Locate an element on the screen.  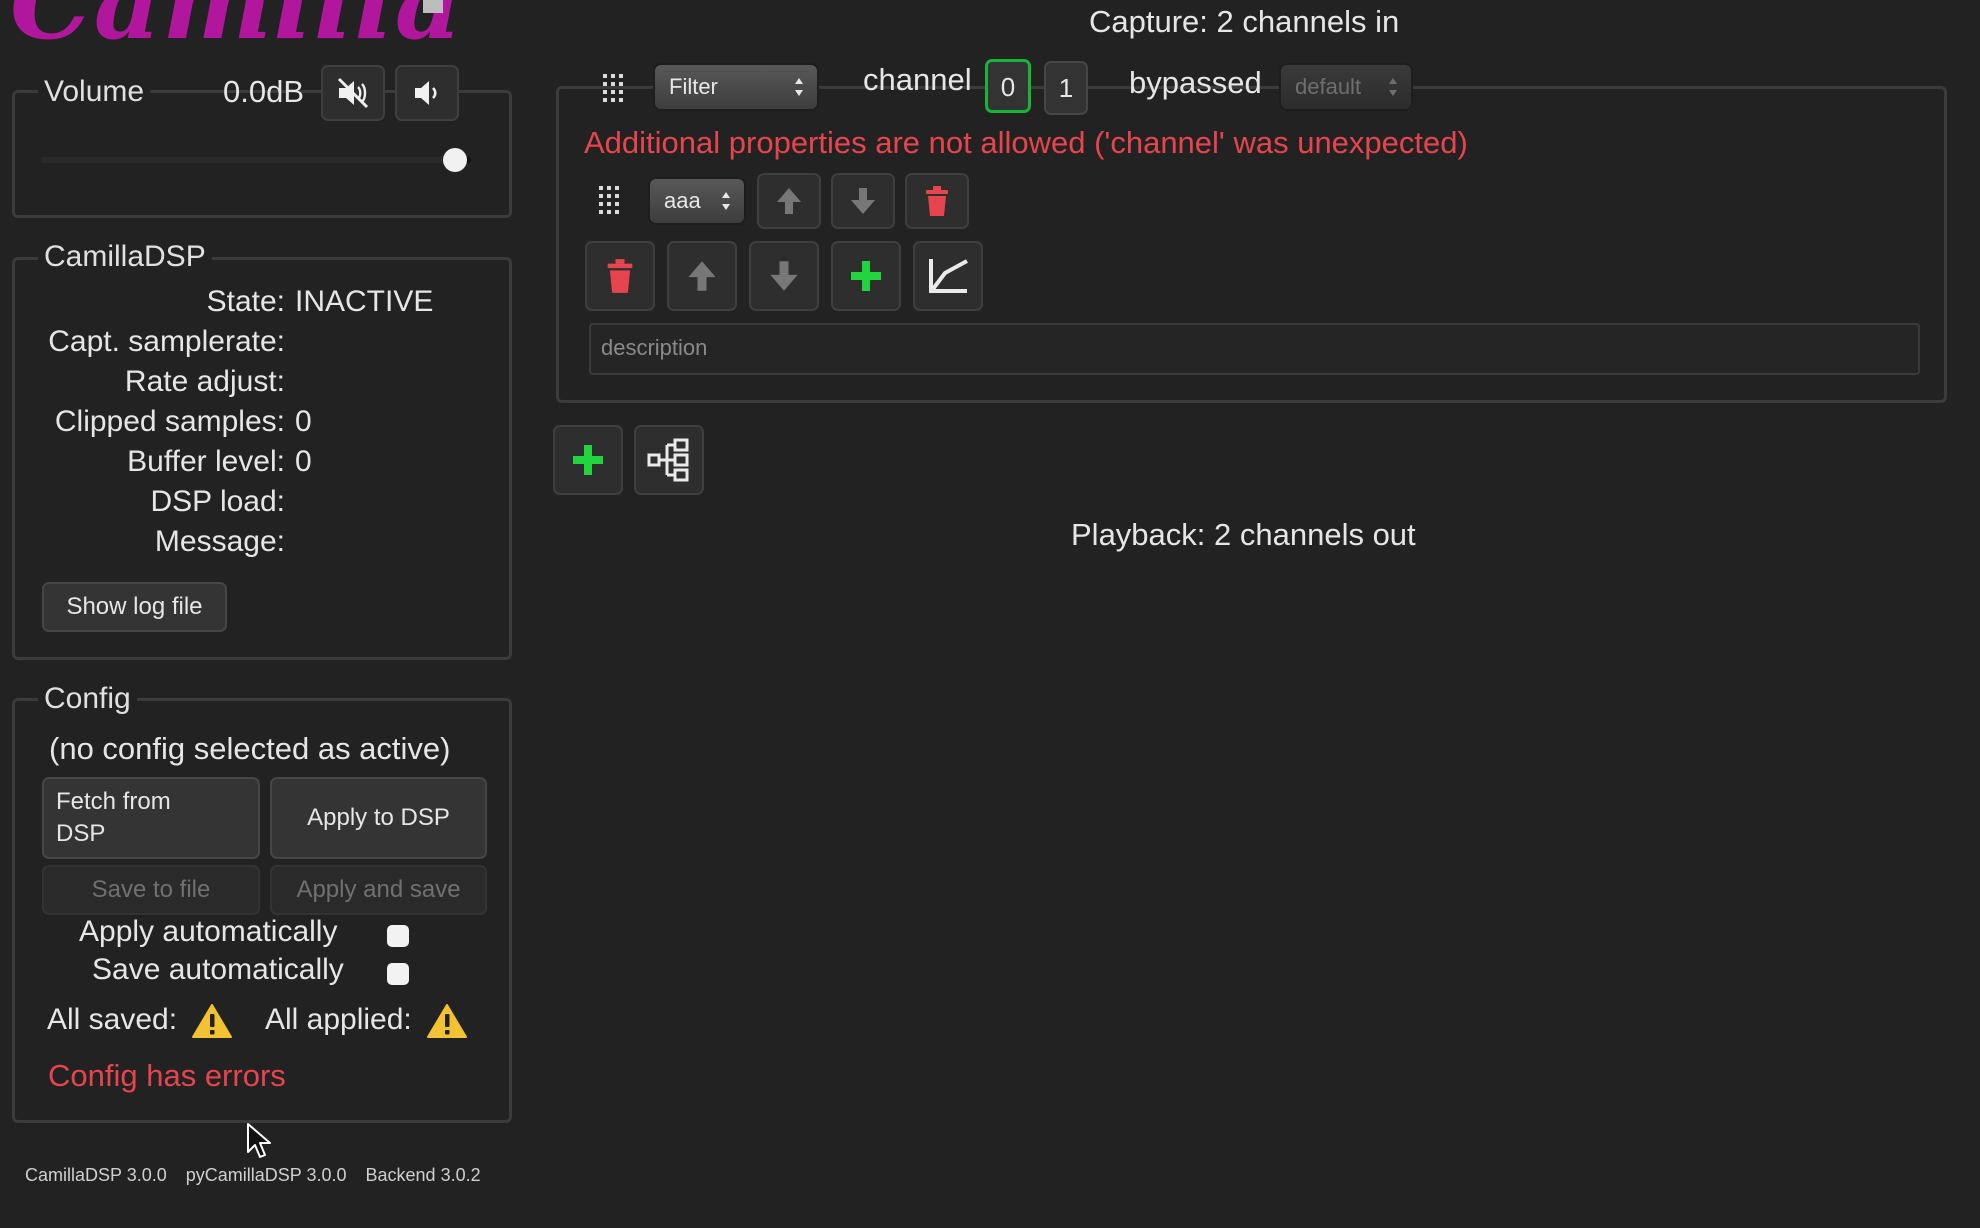
show-log-button: Show log file is located at coordinates (134, 607).